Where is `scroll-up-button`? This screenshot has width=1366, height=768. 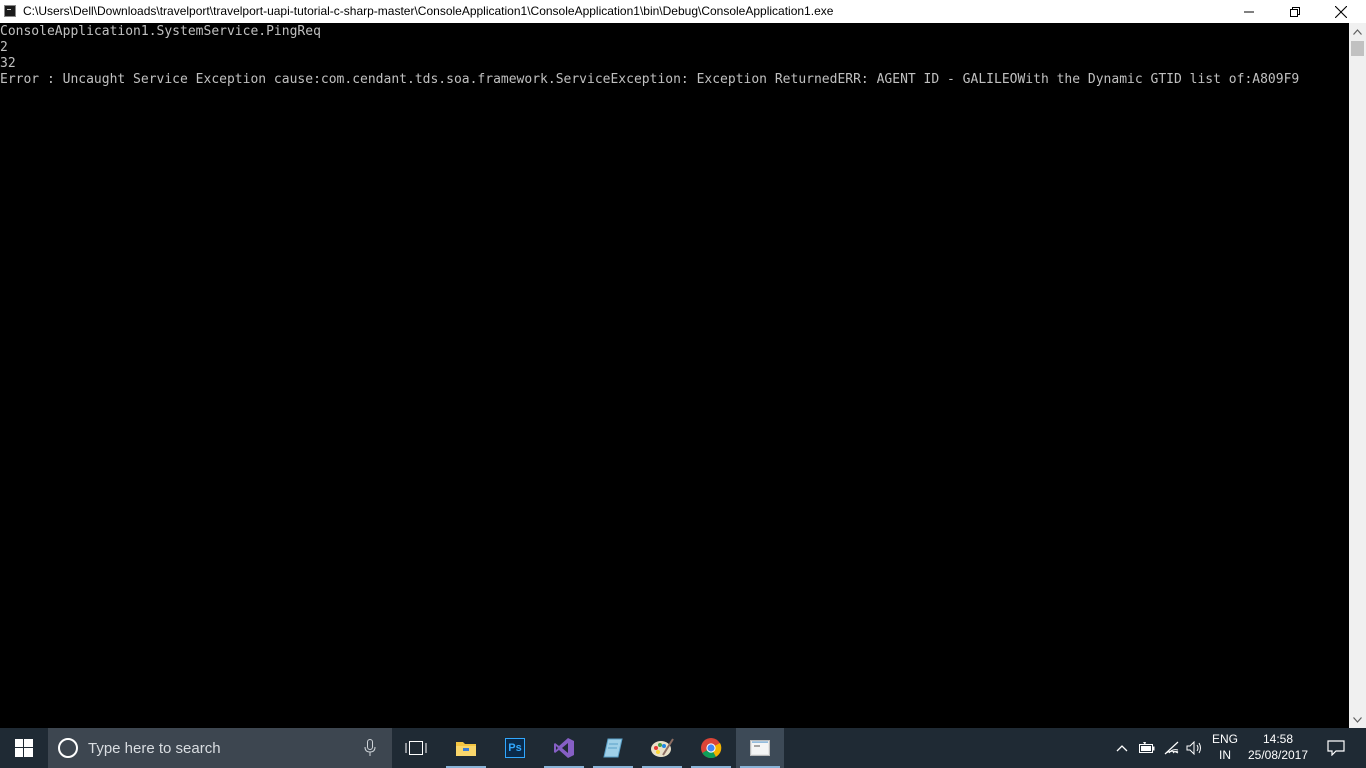
scroll-up-button is located at coordinates (1357, 31).